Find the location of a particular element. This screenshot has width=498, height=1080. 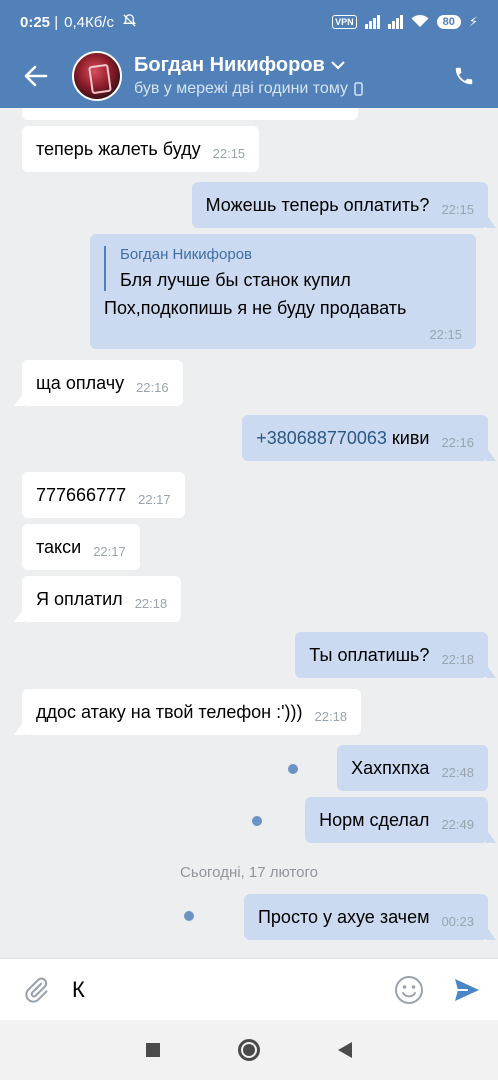

peer-name-row: Богдан Никифоров is located at coordinates (248, 65).